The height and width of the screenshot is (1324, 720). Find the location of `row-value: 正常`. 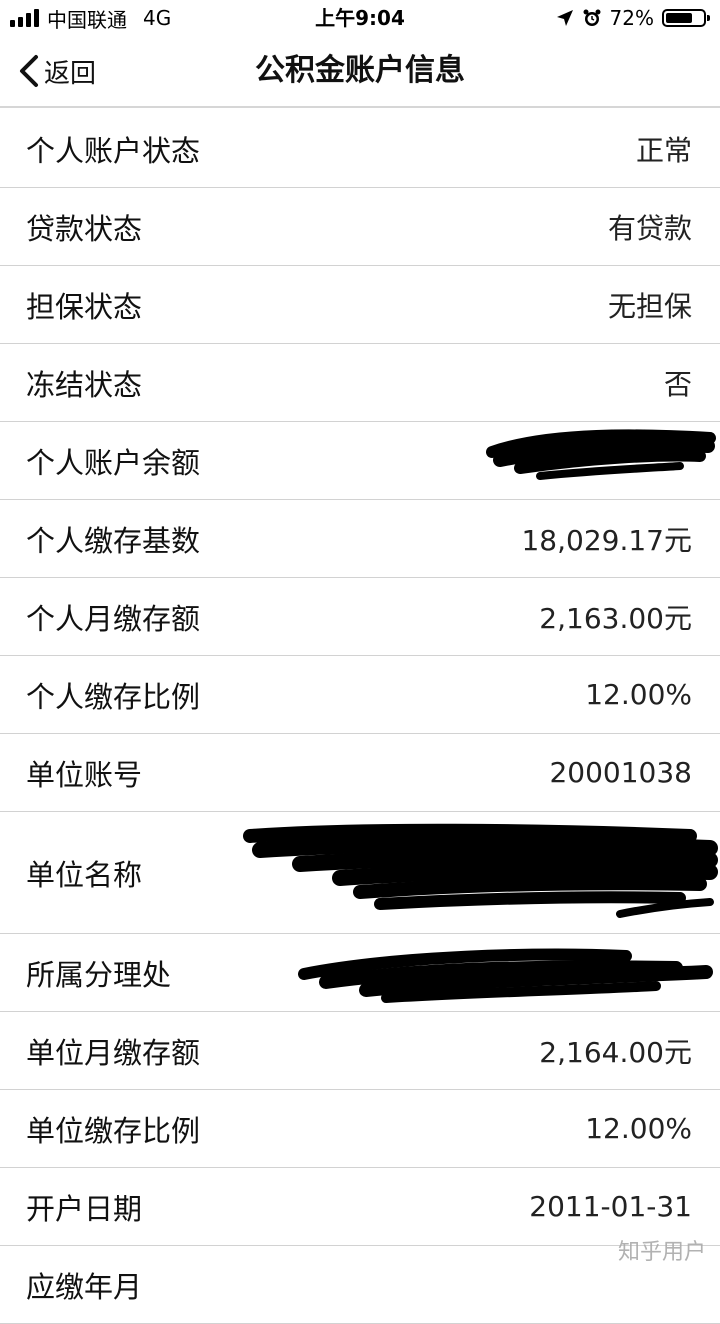

row-value: 正常 is located at coordinates (663, 150).